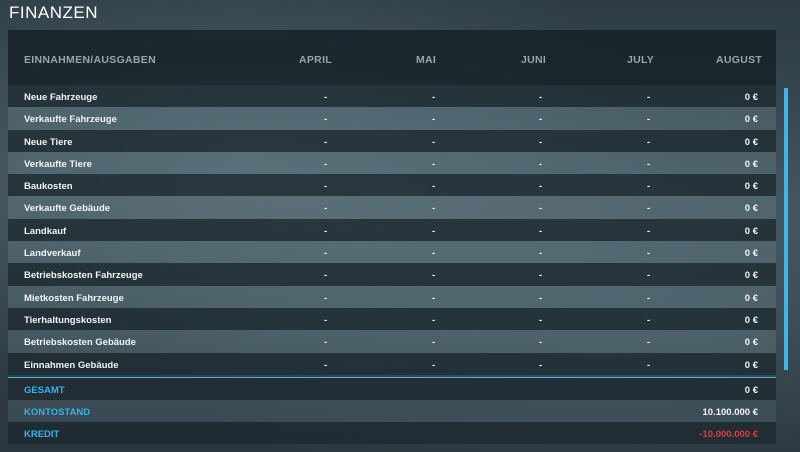 The image size is (800, 452). Describe the element at coordinates (392, 252) in the screenshot. I see `table-row: Landverkauf - - - - 0 €` at that location.